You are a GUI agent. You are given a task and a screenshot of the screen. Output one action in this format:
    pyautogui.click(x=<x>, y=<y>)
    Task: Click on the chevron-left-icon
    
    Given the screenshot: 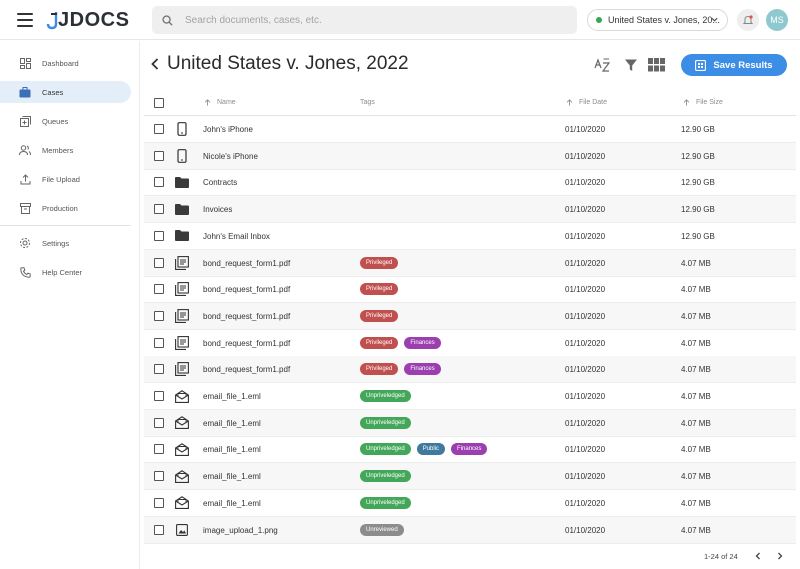 What is the action you would take?
    pyautogui.click(x=757, y=556)
    